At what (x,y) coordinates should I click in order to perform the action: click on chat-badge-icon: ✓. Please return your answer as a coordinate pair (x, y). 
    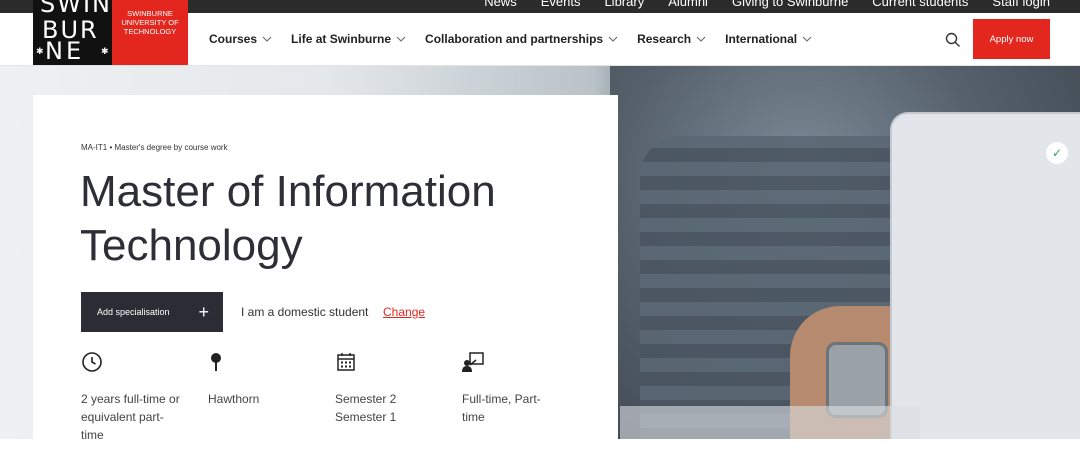
    Looking at the image, I should click on (1057, 153).